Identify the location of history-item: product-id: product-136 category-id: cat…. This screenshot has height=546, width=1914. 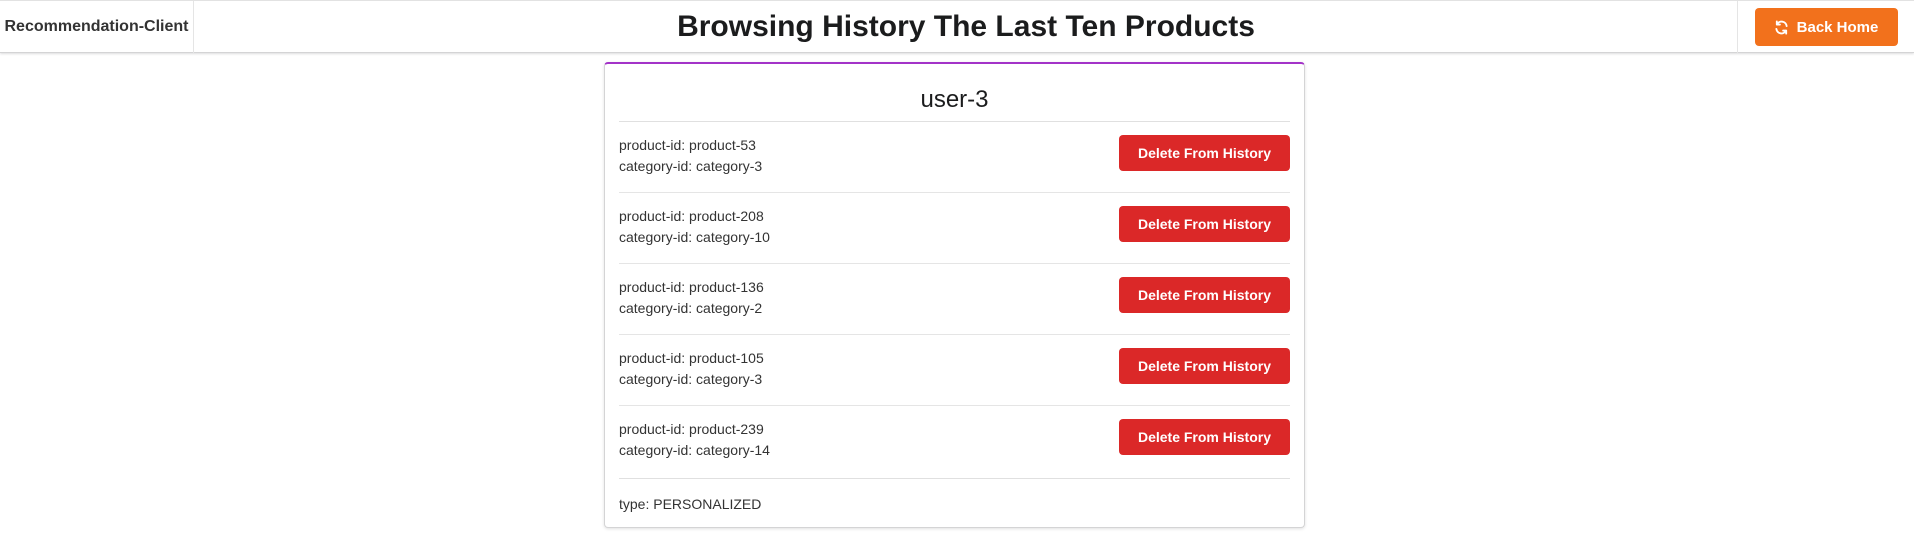
(954, 299).